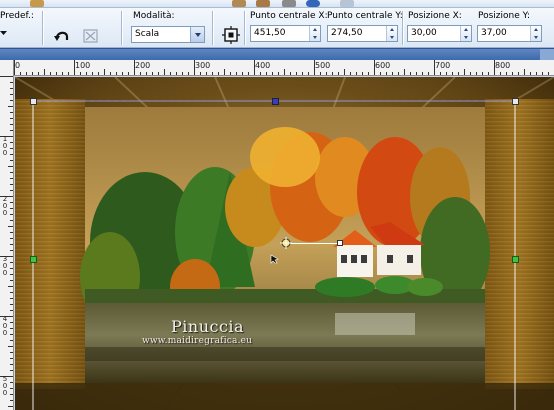 This screenshot has width=554, height=410. Describe the element at coordinates (154, 16) in the screenshot. I see `mode-label: Modalità:` at that location.